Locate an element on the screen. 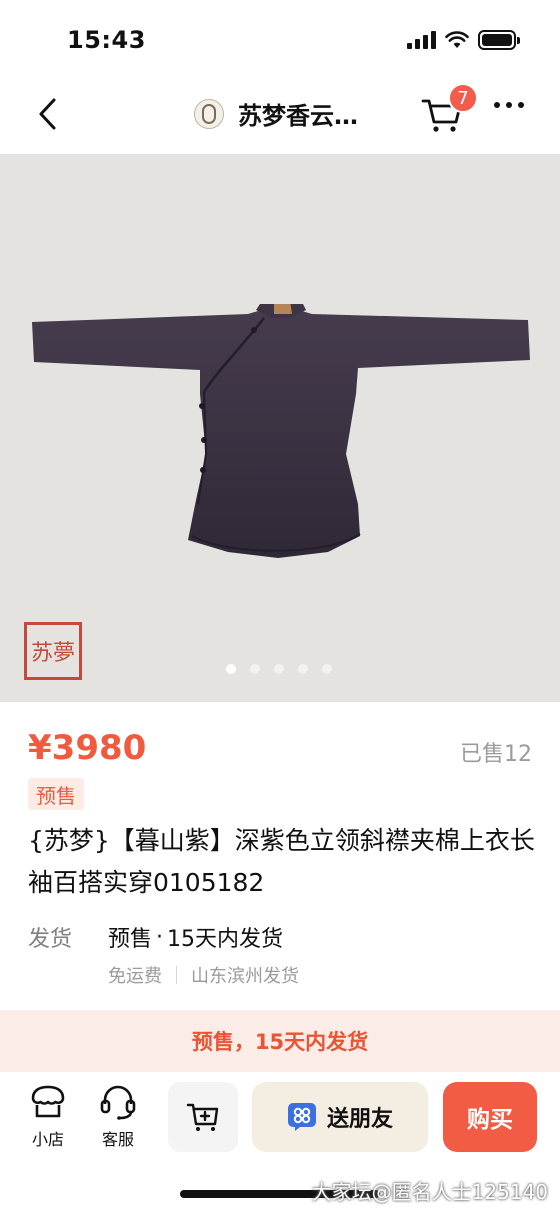 The image size is (560, 1213). back-button is located at coordinates (48, 114).